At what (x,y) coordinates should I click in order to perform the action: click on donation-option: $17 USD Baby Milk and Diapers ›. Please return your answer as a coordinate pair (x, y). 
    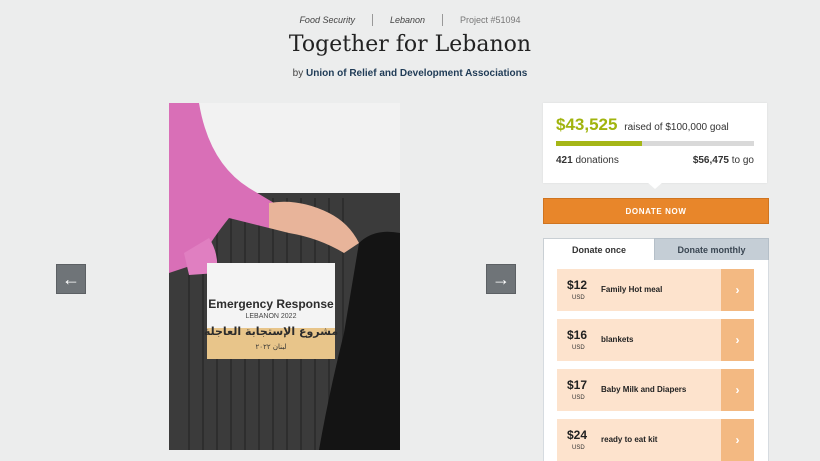
    Looking at the image, I should click on (655, 390).